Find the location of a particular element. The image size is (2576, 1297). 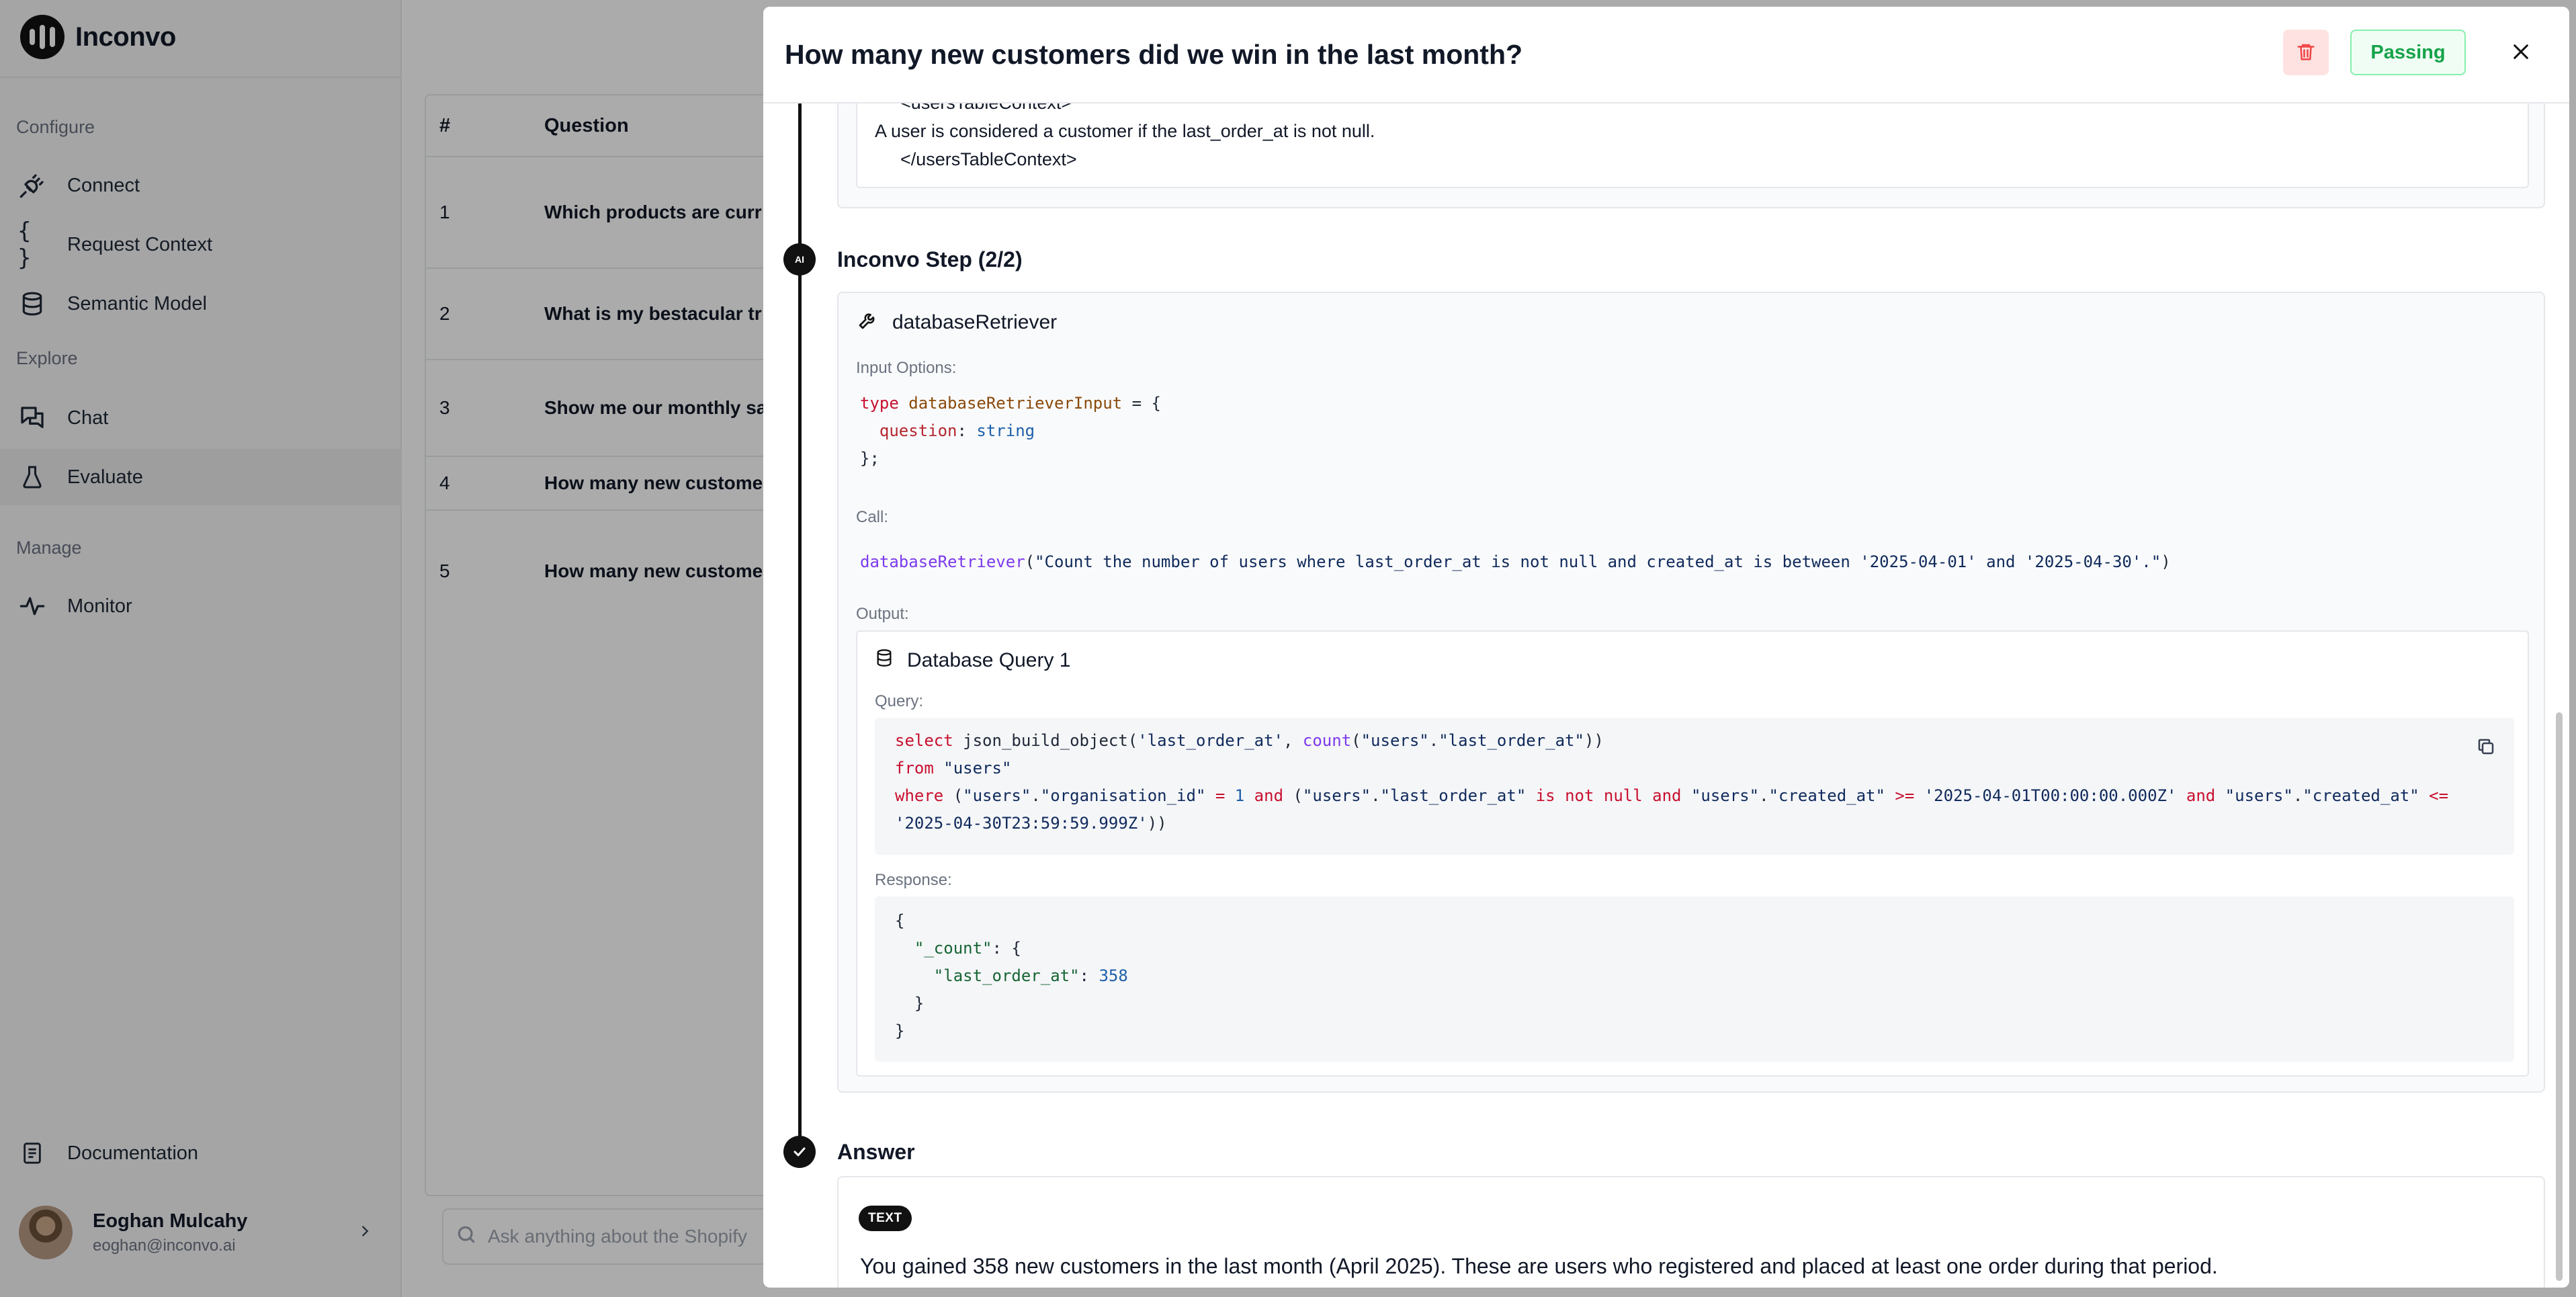

query-title-row: Database Query 1 is located at coordinates (972, 660).